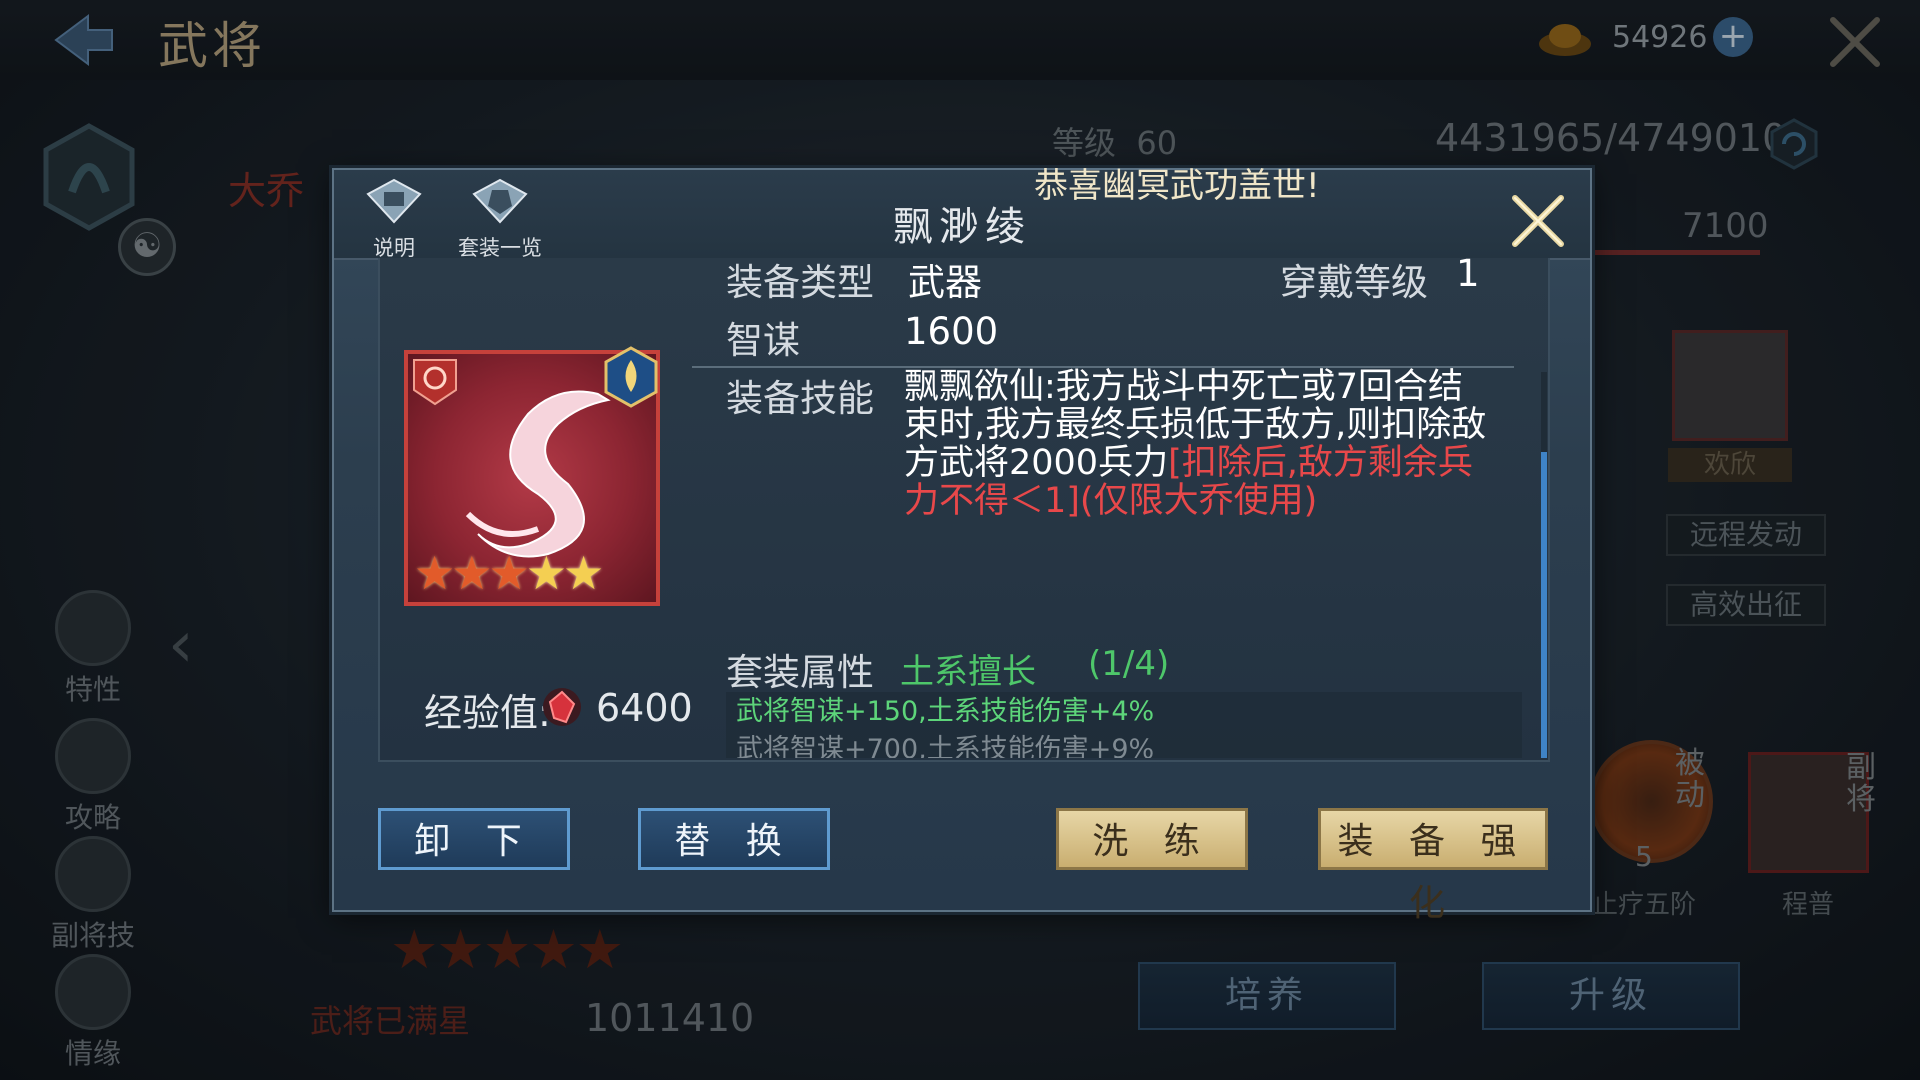 This screenshot has height=1080, width=1920. What do you see at coordinates (1544, 605) in the screenshot?
I see `scrollbar-thumb` at bounding box center [1544, 605].